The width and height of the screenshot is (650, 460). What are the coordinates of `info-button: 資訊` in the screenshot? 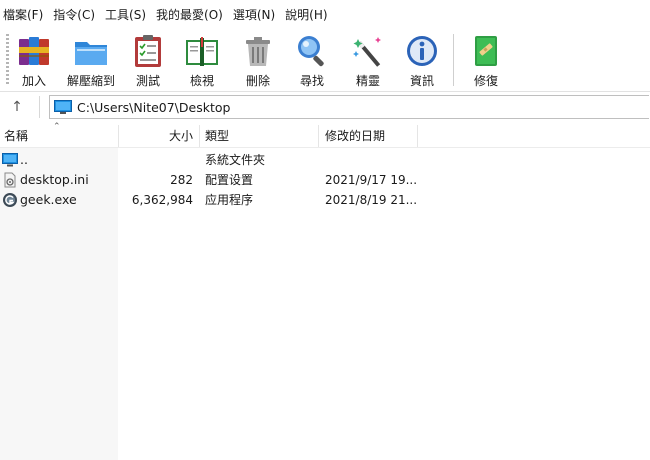 It's located at (422, 60).